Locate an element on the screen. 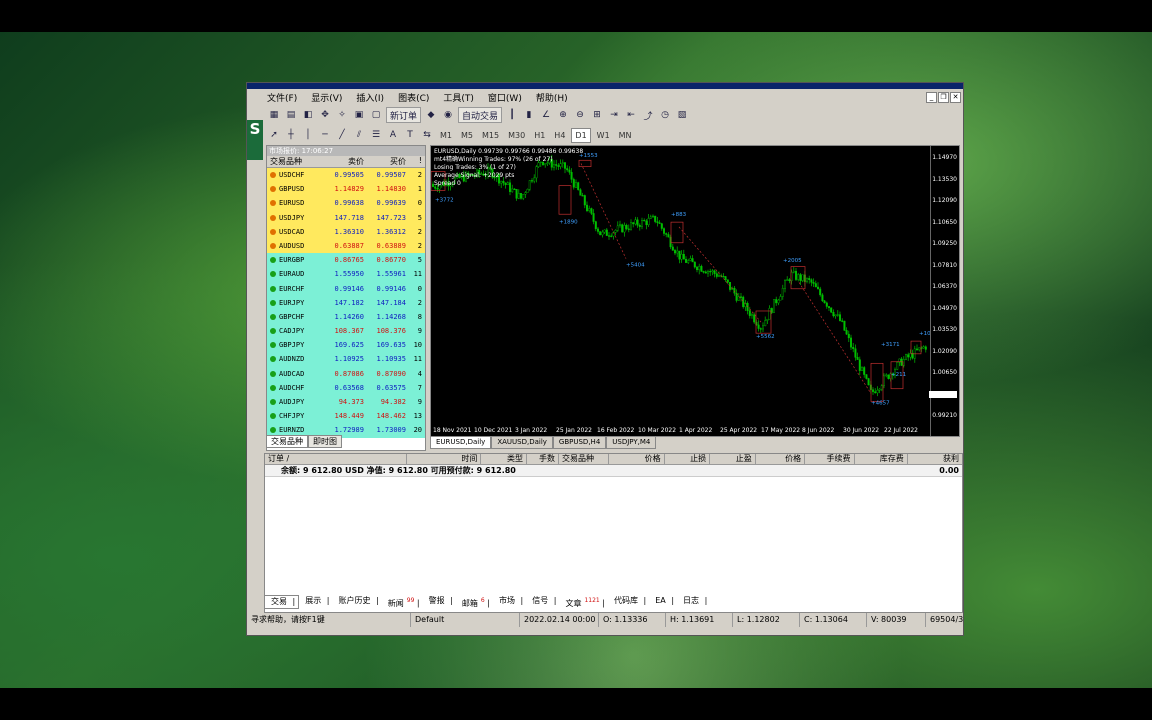 The height and width of the screenshot is (720, 1152). market-watch-row: USDCAD 1.36310 1.36312 2 is located at coordinates (346, 231).